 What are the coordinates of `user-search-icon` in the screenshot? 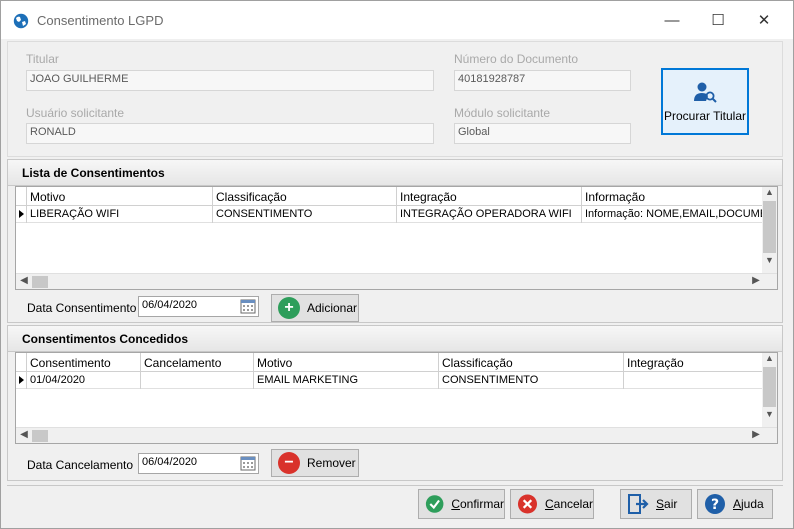 It's located at (705, 92).